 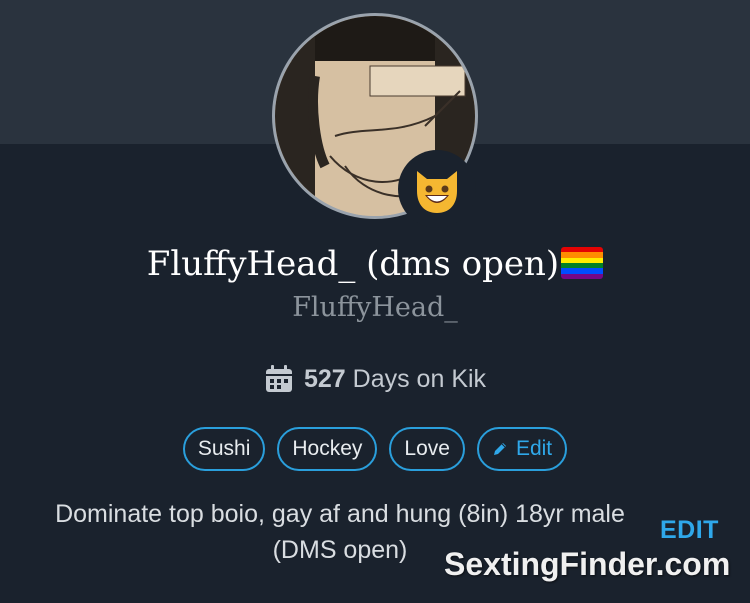 What do you see at coordinates (324, 378) in the screenshot?
I see `days-count: 527` at bounding box center [324, 378].